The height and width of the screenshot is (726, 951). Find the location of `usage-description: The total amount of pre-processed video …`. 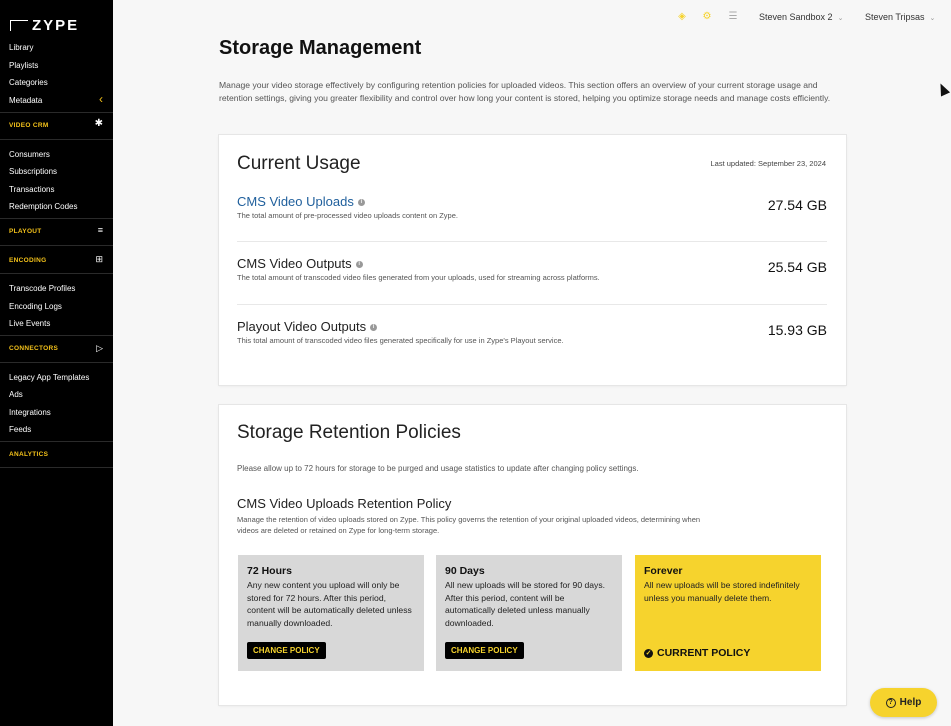

usage-description: The total amount of pre-processed video … is located at coordinates (347, 215).